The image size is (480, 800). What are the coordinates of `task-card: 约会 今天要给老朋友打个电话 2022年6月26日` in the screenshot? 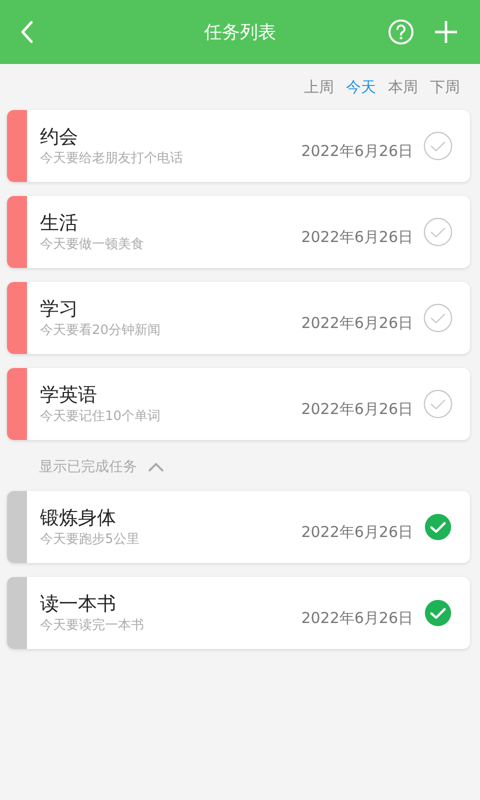 It's located at (238, 146).